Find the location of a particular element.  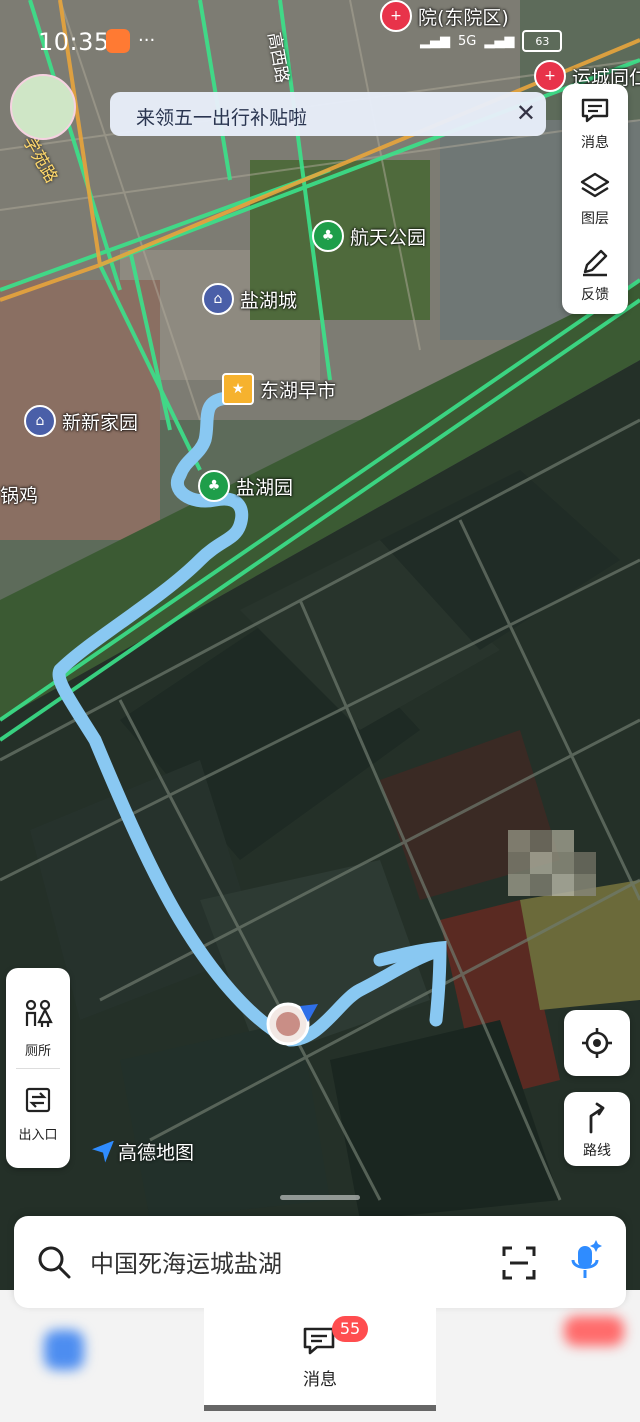

route-icon is located at coordinates (597, 1118).